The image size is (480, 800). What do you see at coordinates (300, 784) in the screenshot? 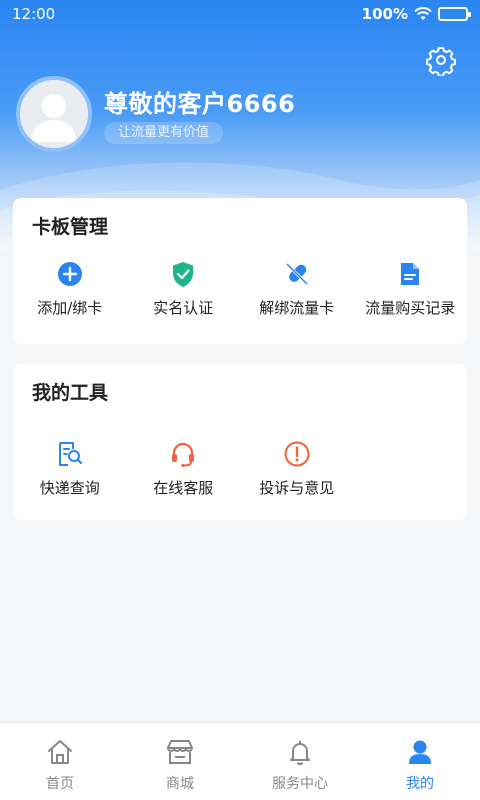
I see `nav-service-center-label: 服务中心` at bounding box center [300, 784].